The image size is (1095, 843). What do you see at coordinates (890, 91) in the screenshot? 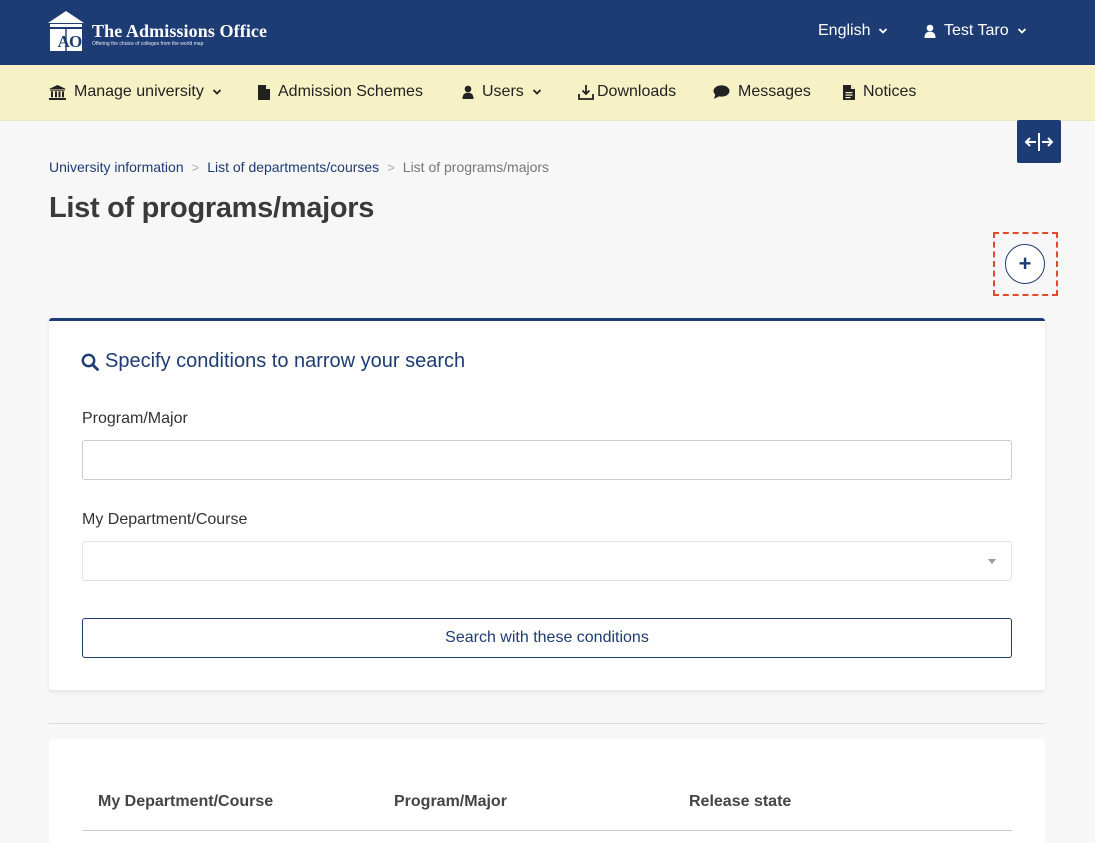
I see `nav-label: Notices` at bounding box center [890, 91].